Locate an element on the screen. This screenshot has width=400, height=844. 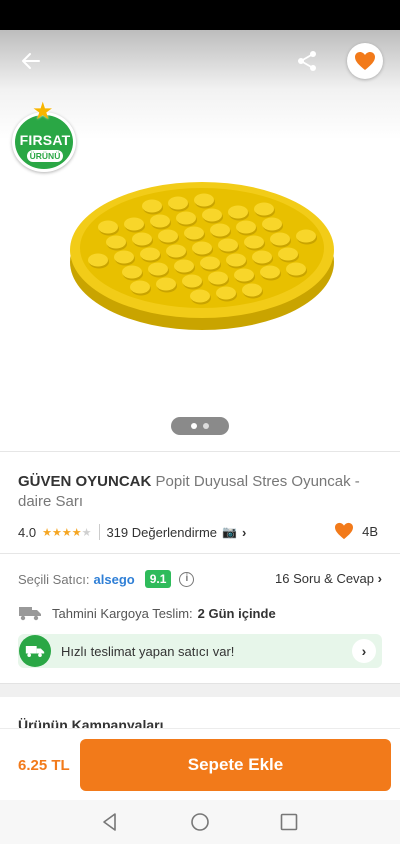
share-button is located at coordinates (307, 61).